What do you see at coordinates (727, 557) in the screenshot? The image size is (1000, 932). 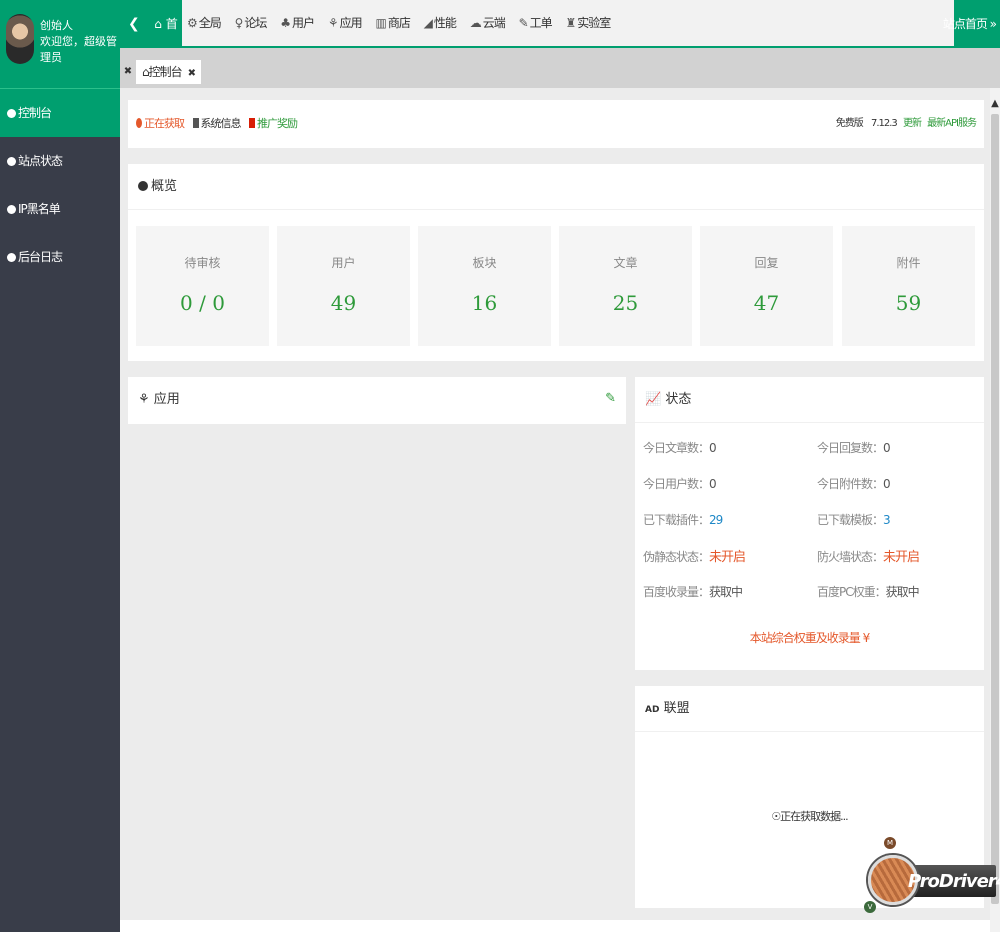 I see `rewrite-status: 未开启` at bounding box center [727, 557].